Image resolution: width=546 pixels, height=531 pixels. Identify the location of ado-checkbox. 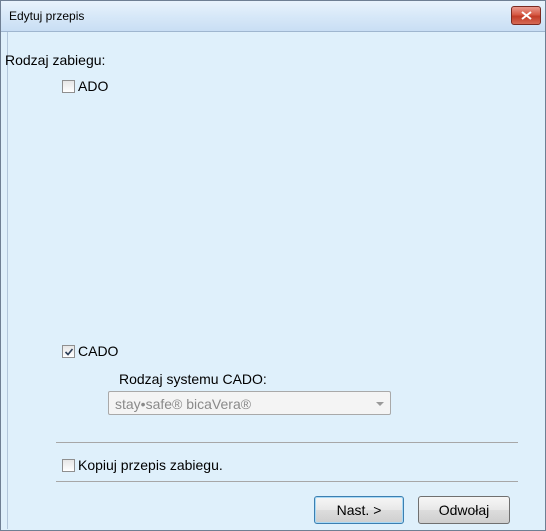
(68, 86).